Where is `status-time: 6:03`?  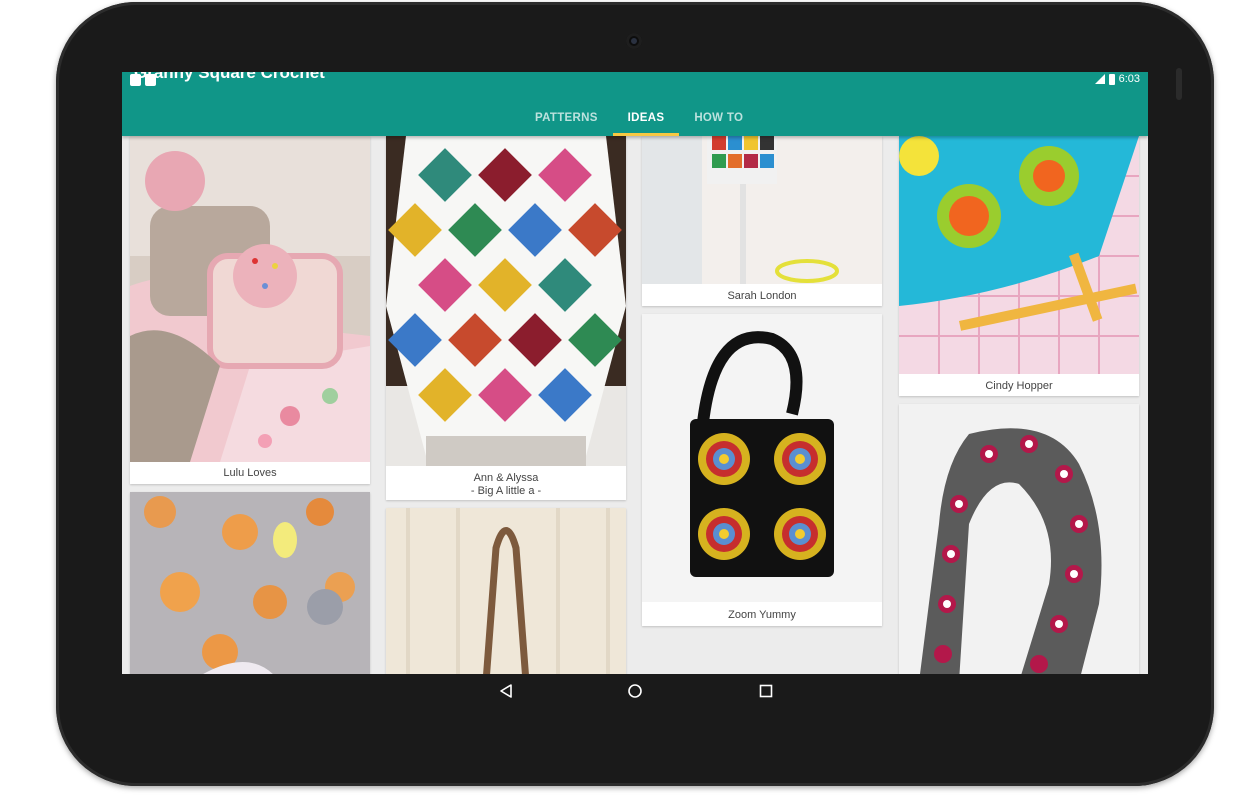 status-time: 6:03 is located at coordinates (1129, 79).